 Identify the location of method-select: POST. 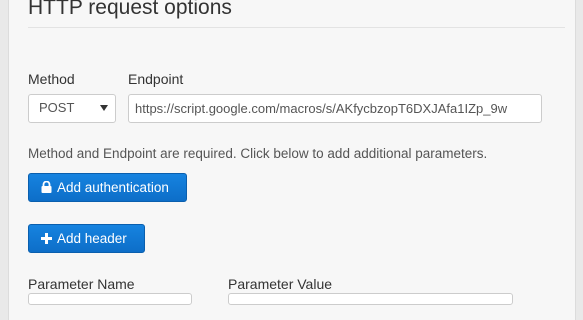
(72, 108).